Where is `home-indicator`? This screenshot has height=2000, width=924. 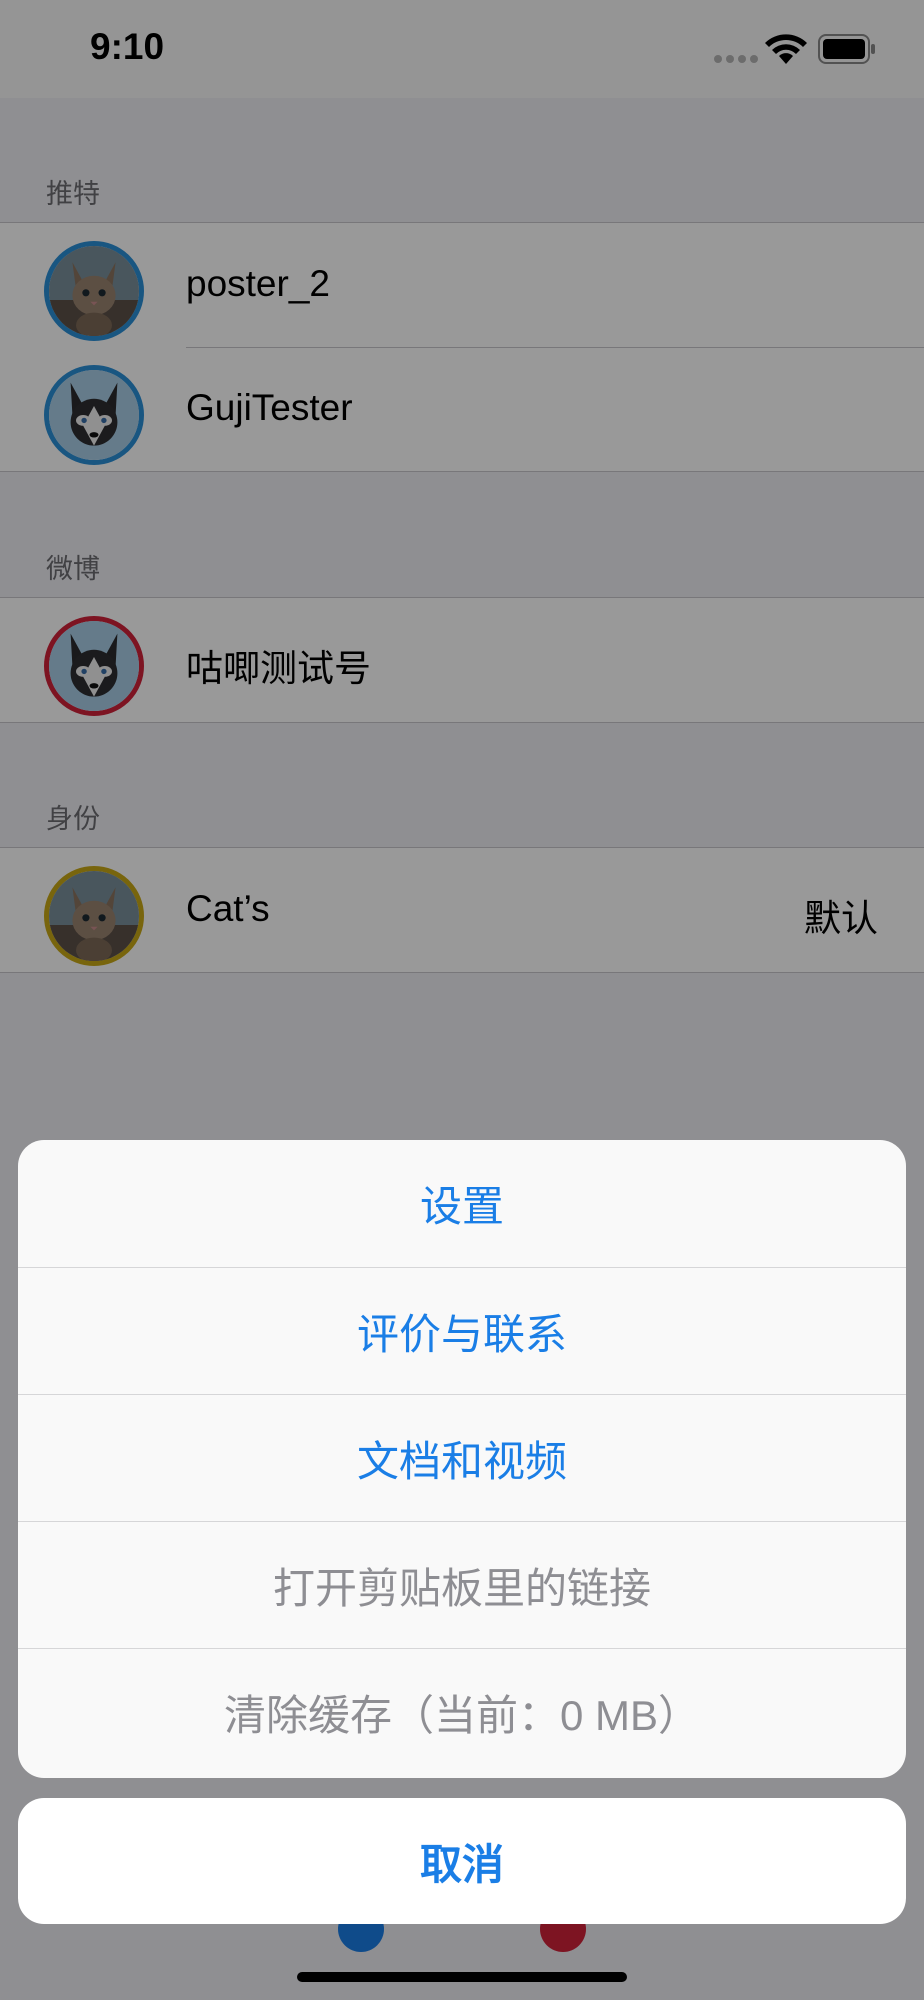
home-indicator is located at coordinates (462, 1977).